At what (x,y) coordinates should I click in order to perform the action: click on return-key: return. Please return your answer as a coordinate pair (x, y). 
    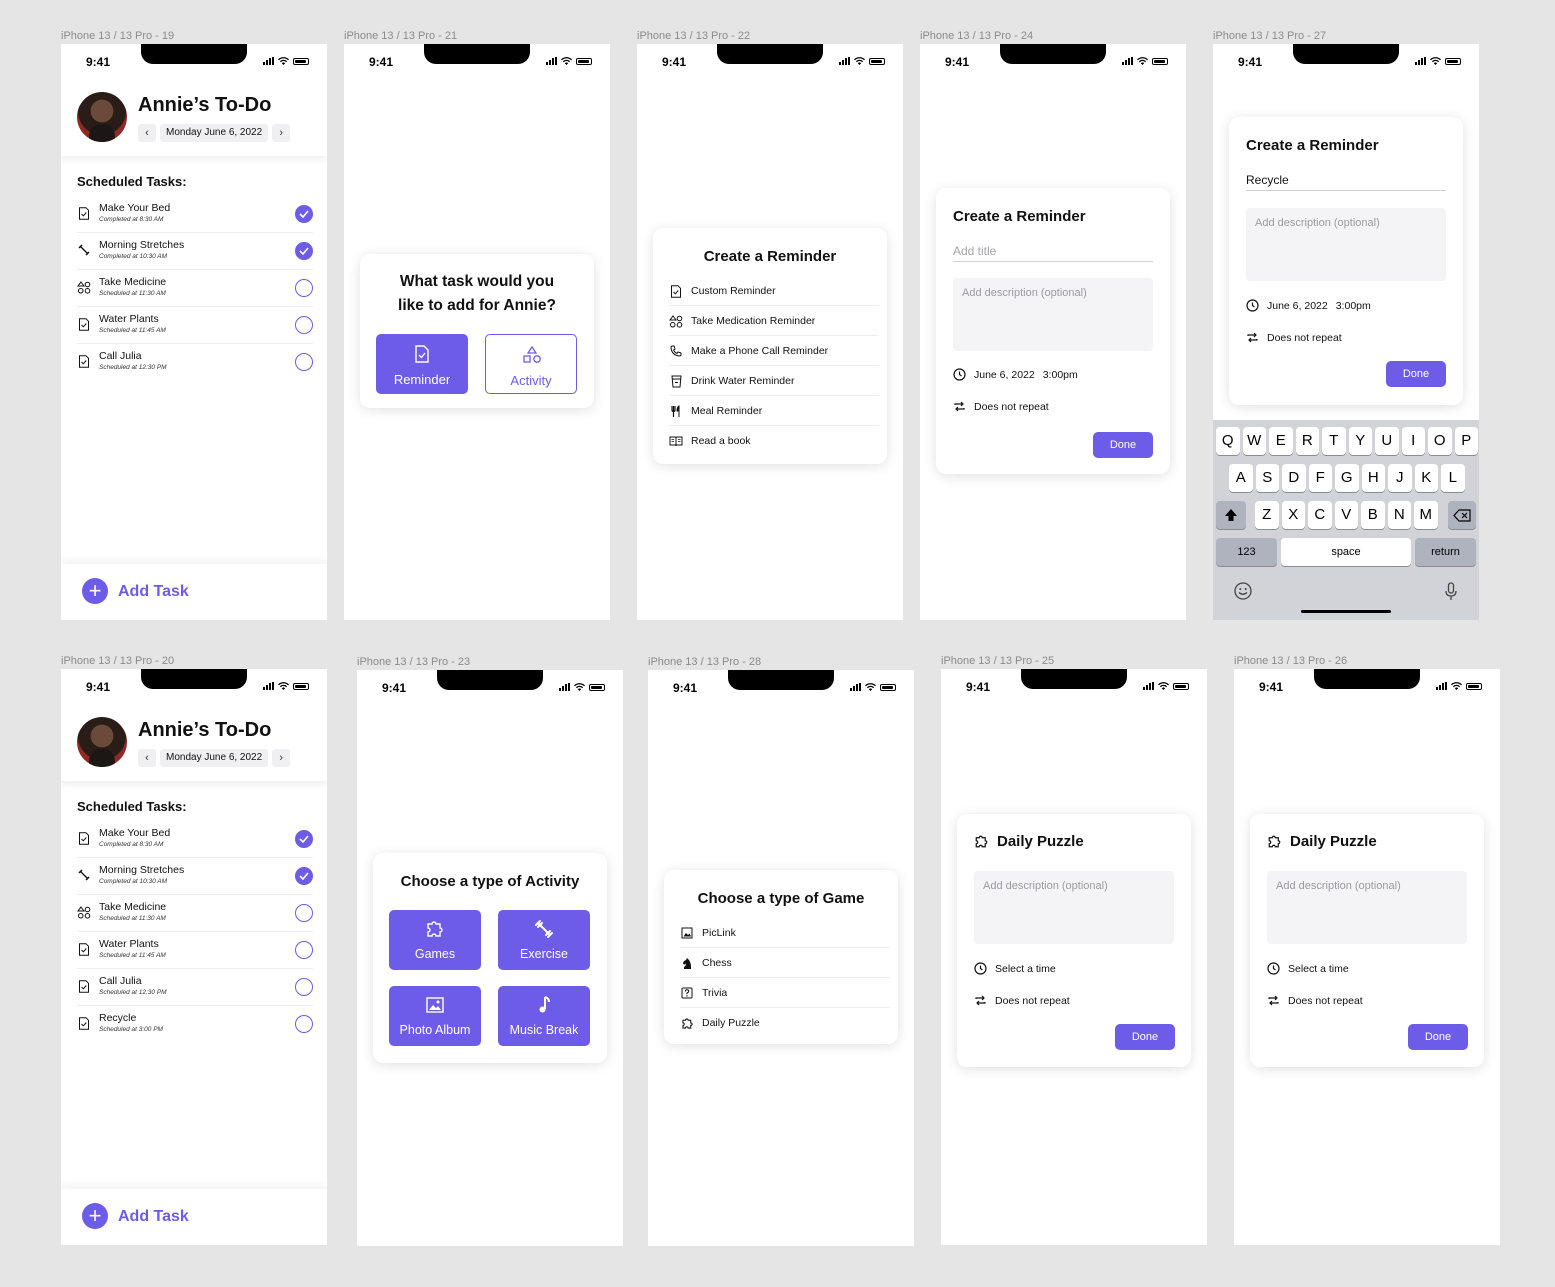
    Looking at the image, I should click on (1445, 552).